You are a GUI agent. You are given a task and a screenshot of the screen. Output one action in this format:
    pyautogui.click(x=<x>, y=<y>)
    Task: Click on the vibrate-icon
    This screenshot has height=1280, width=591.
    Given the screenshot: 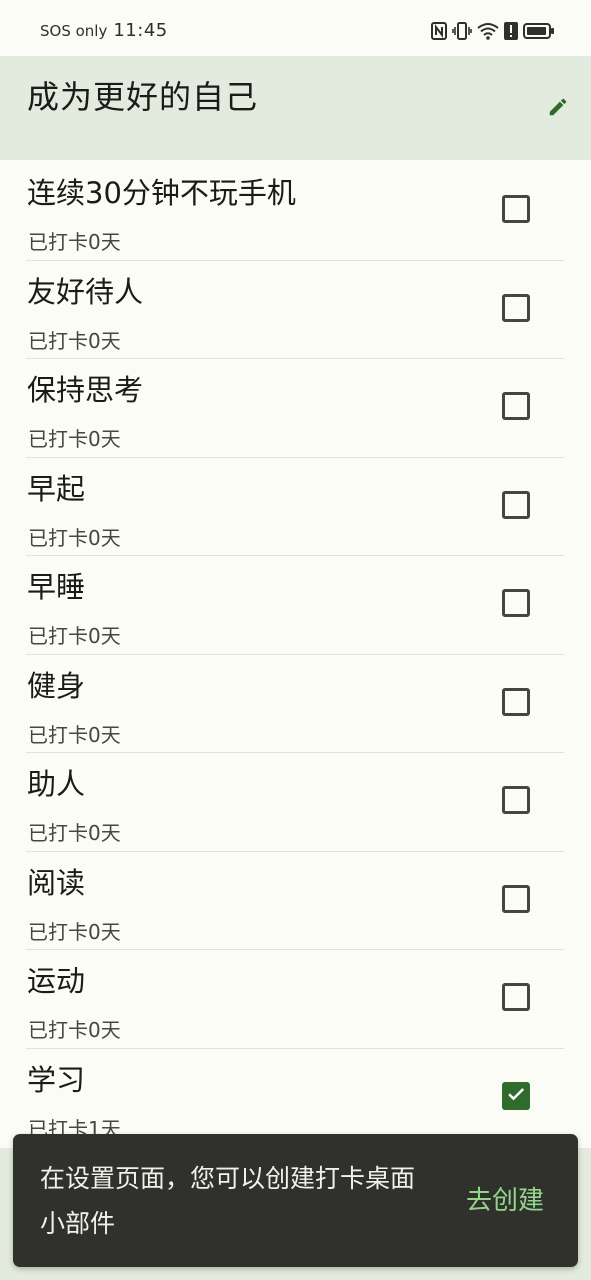 What is the action you would take?
    pyautogui.click(x=462, y=31)
    